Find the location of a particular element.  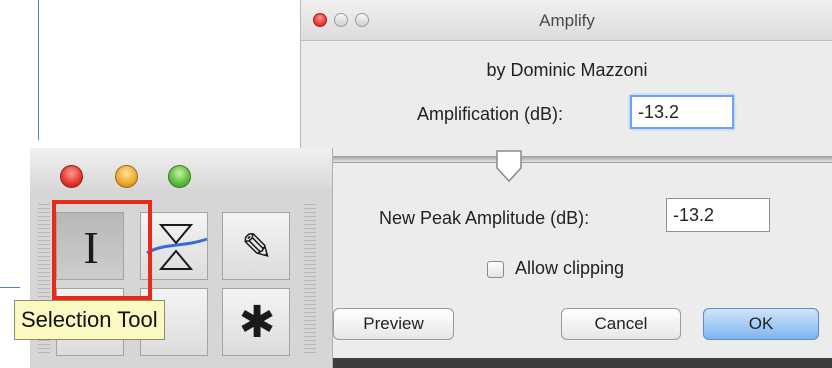

multi-tool-icon: ✱ is located at coordinates (257, 322).